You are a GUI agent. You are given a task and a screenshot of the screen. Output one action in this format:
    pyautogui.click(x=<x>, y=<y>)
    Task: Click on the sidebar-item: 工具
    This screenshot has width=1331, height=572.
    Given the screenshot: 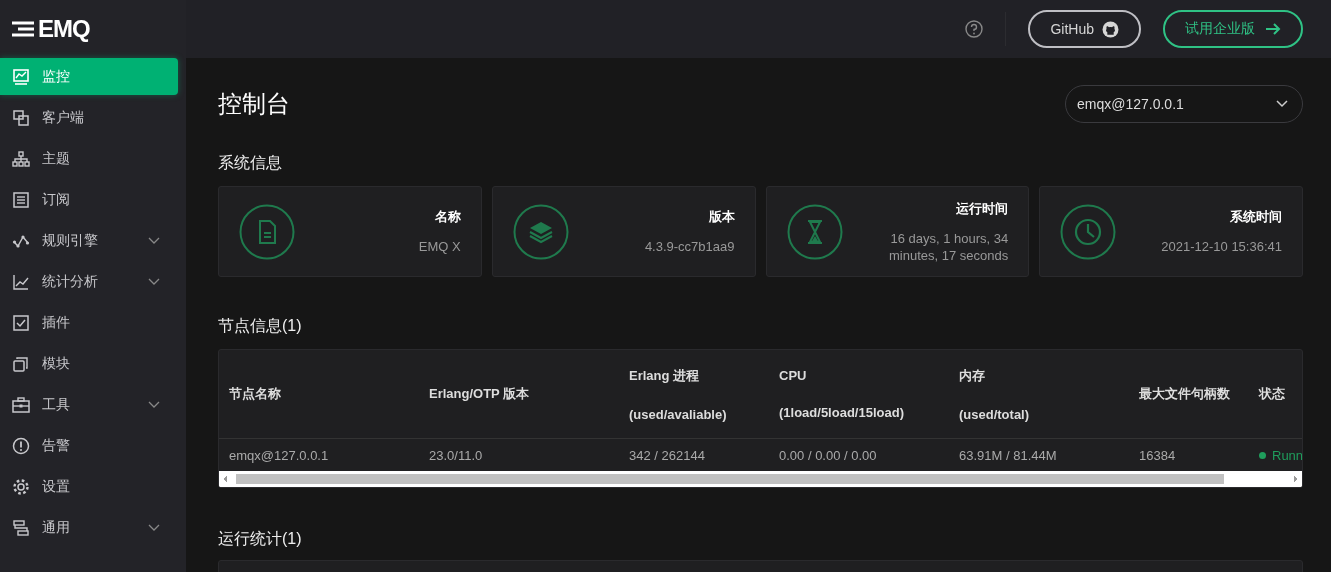 What is the action you would take?
    pyautogui.click(x=89, y=404)
    